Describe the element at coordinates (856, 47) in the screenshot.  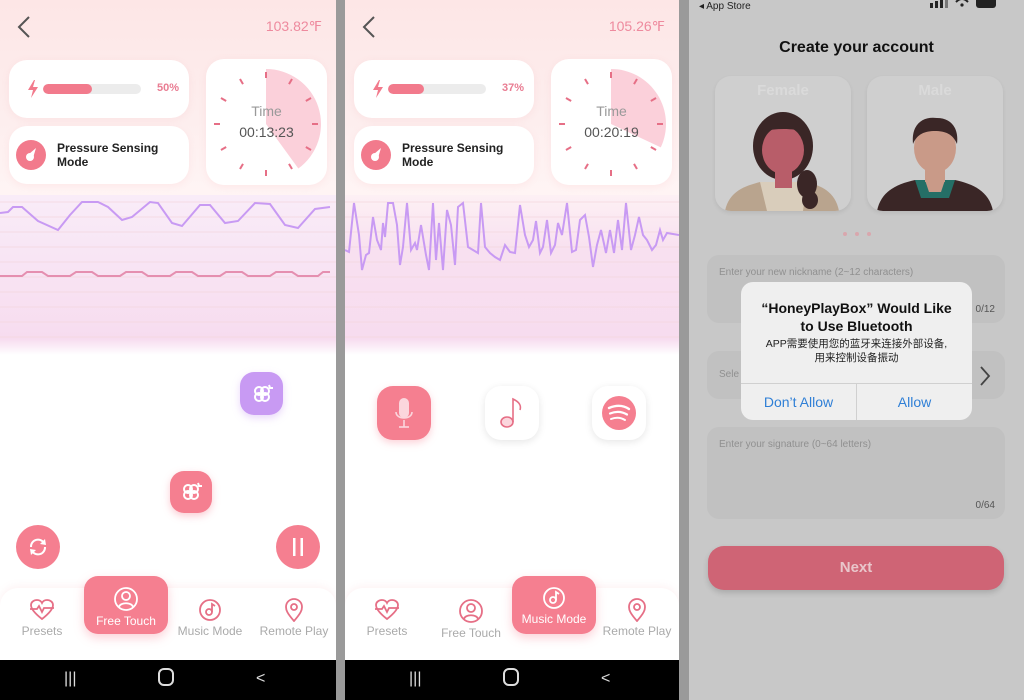
I see `page-title: Create your account` at that location.